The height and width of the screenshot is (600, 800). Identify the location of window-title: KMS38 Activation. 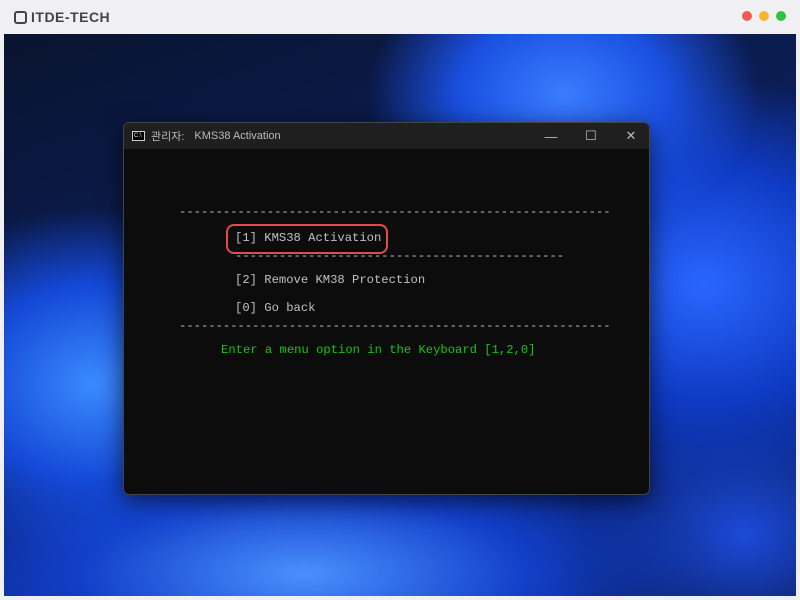
(237, 136).